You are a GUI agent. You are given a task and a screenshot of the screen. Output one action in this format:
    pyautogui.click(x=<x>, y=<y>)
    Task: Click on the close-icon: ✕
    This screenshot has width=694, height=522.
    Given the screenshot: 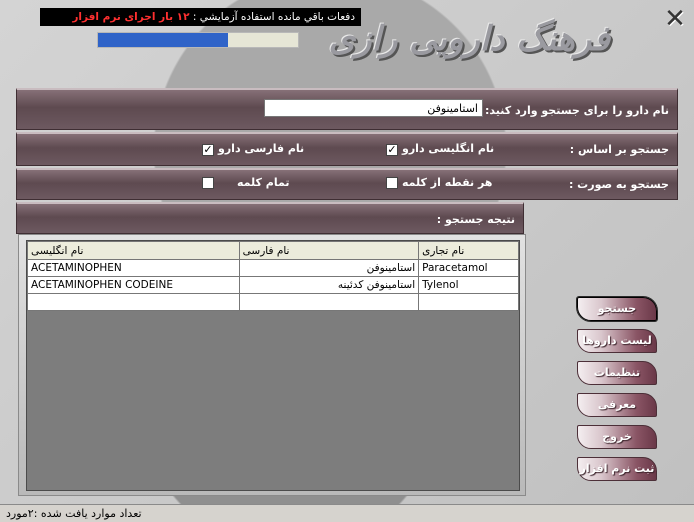 What is the action you would take?
    pyautogui.click(x=675, y=19)
    